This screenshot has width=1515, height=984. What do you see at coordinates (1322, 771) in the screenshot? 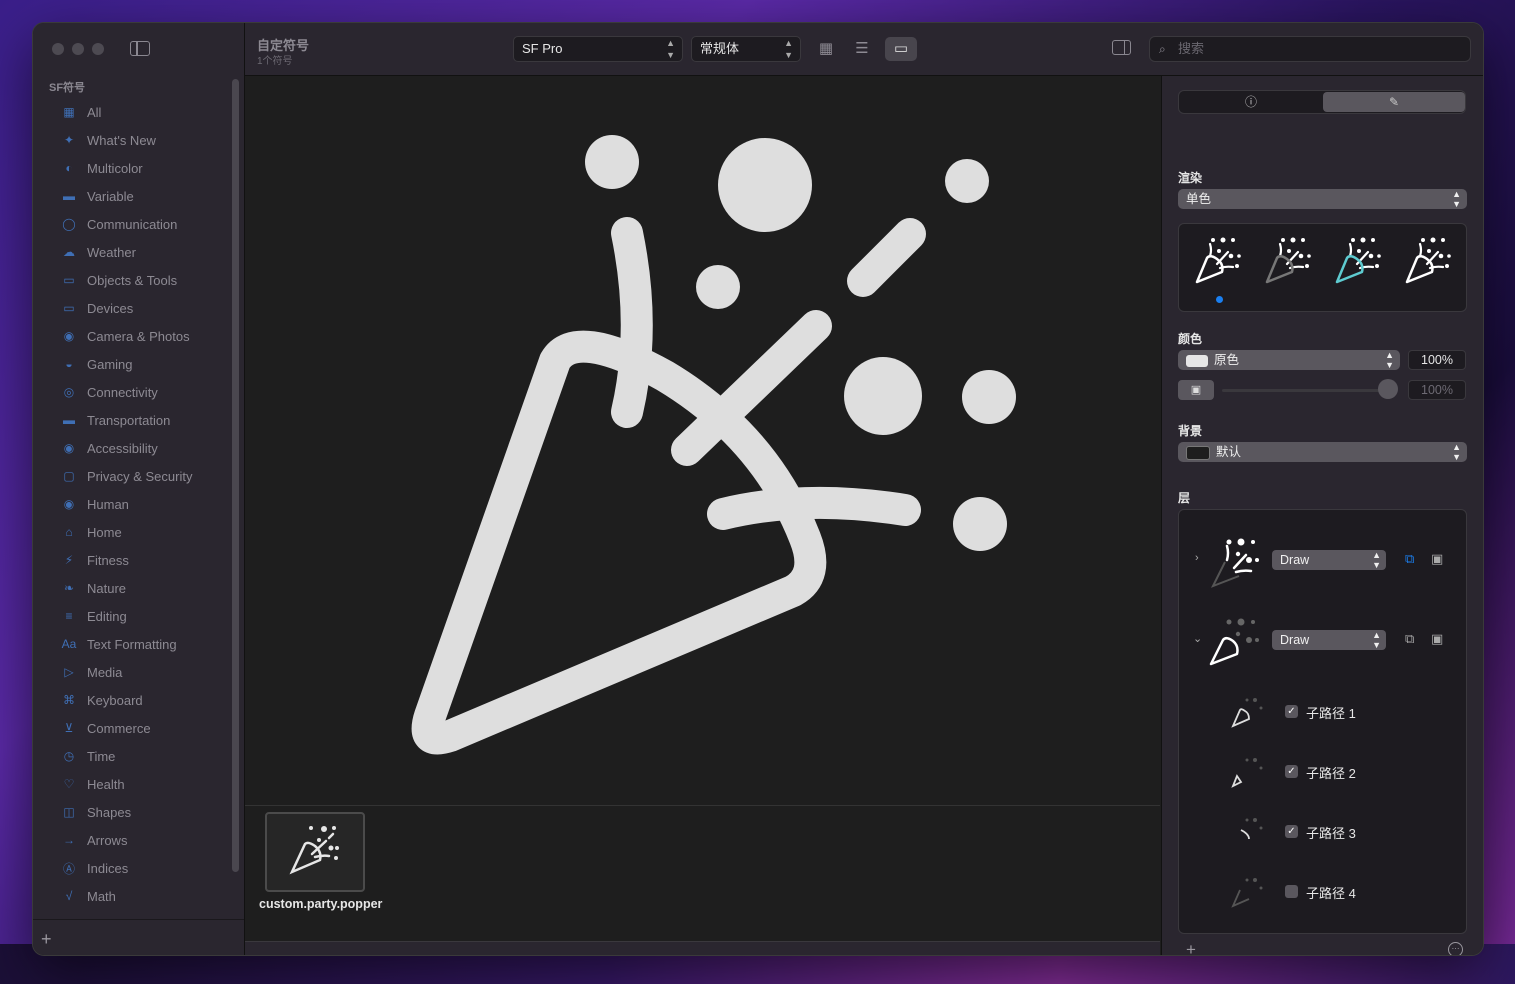
I see `sublayer-row: ✓ 子路径 2` at bounding box center [1322, 771].